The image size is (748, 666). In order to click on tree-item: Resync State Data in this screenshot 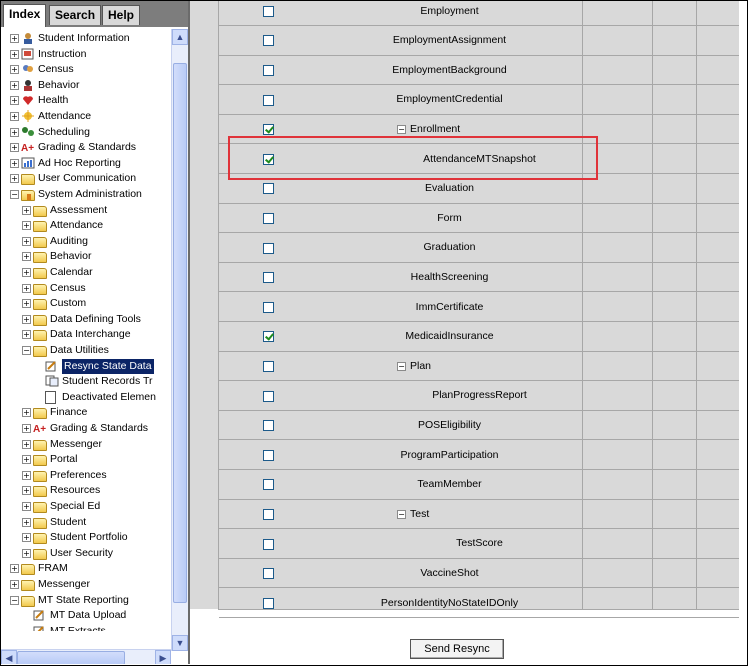, I will do `click(86, 366)`.